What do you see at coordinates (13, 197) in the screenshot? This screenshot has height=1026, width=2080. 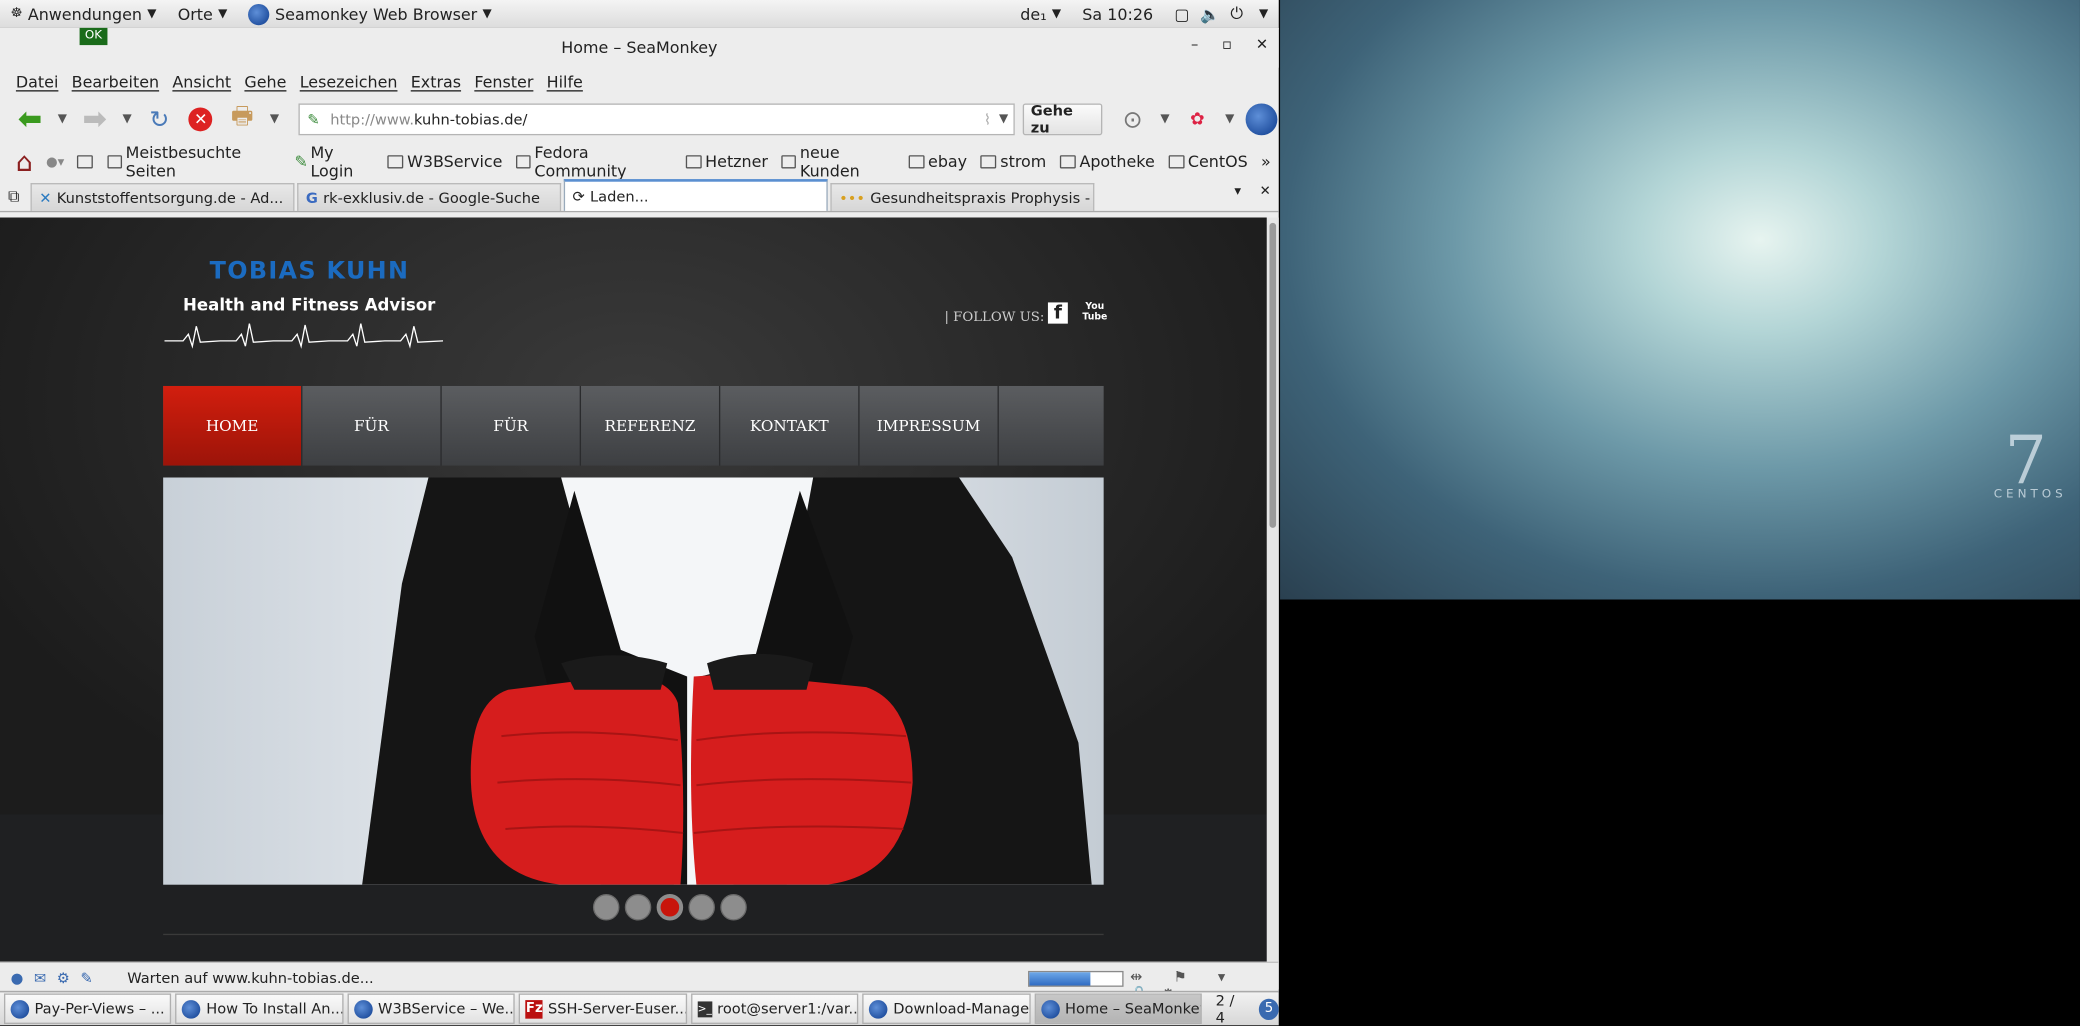 I see `new-tab-icon: ⧉` at bounding box center [13, 197].